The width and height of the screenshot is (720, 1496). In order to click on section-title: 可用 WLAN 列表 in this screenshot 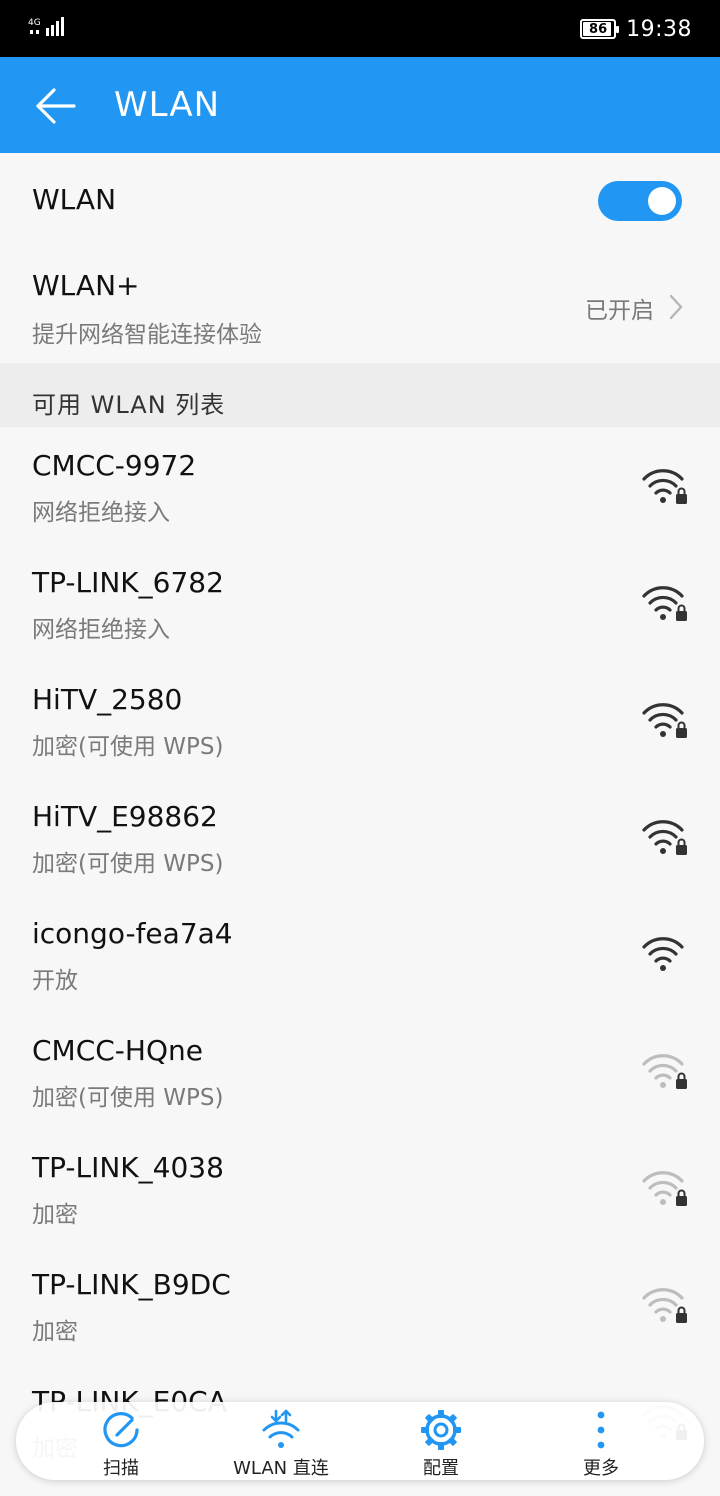, I will do `click(129, 405)`.